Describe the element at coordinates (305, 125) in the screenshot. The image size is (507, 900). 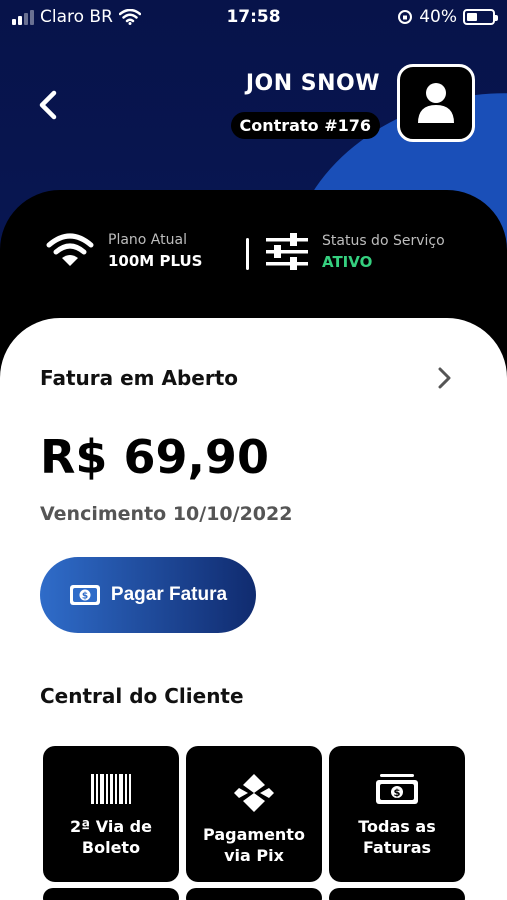
I see `contract-badge: Contrato #176` at that location.